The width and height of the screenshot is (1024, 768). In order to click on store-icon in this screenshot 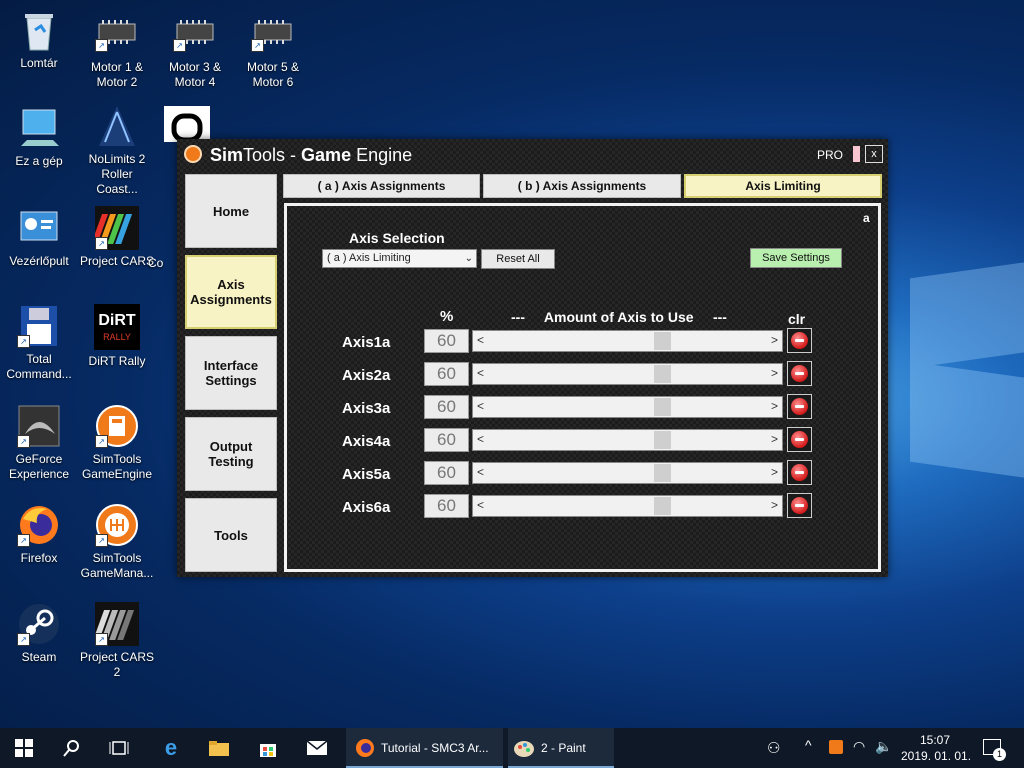, I will do `click(268, 748)`.